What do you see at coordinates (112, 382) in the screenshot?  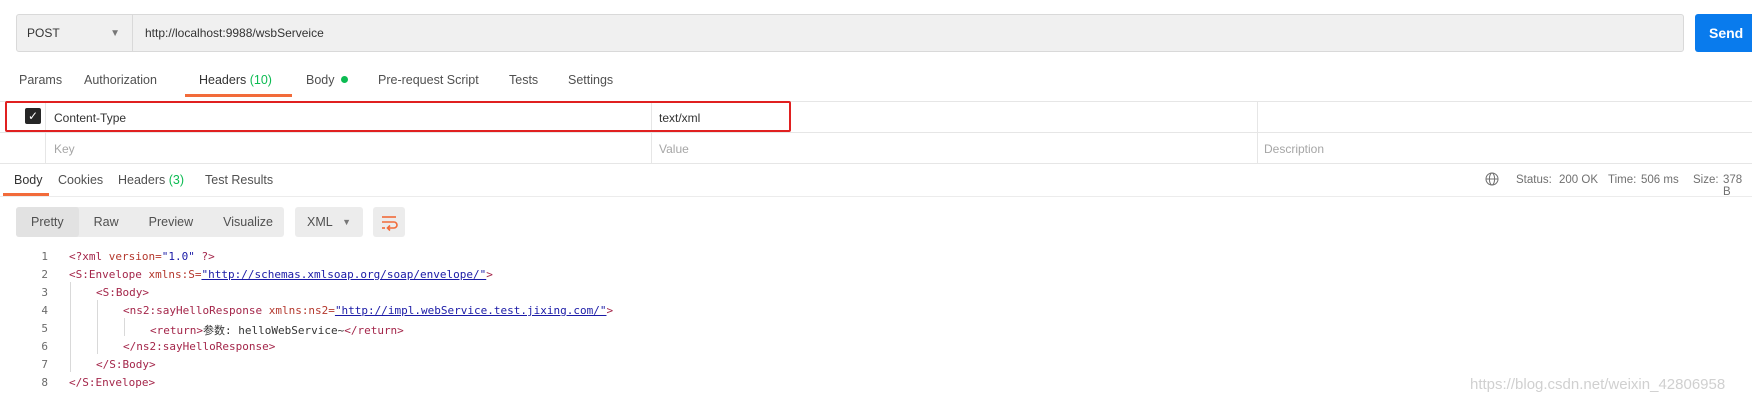 I see `code-line: </S:Envelope>` at bounding box center [112, 382].